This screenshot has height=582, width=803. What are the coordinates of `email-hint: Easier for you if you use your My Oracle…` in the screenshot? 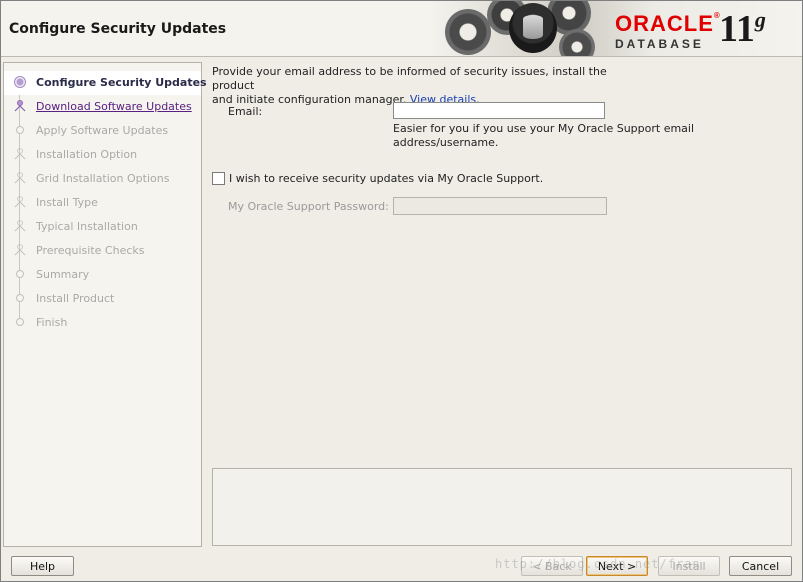 It's located at (544, 135).